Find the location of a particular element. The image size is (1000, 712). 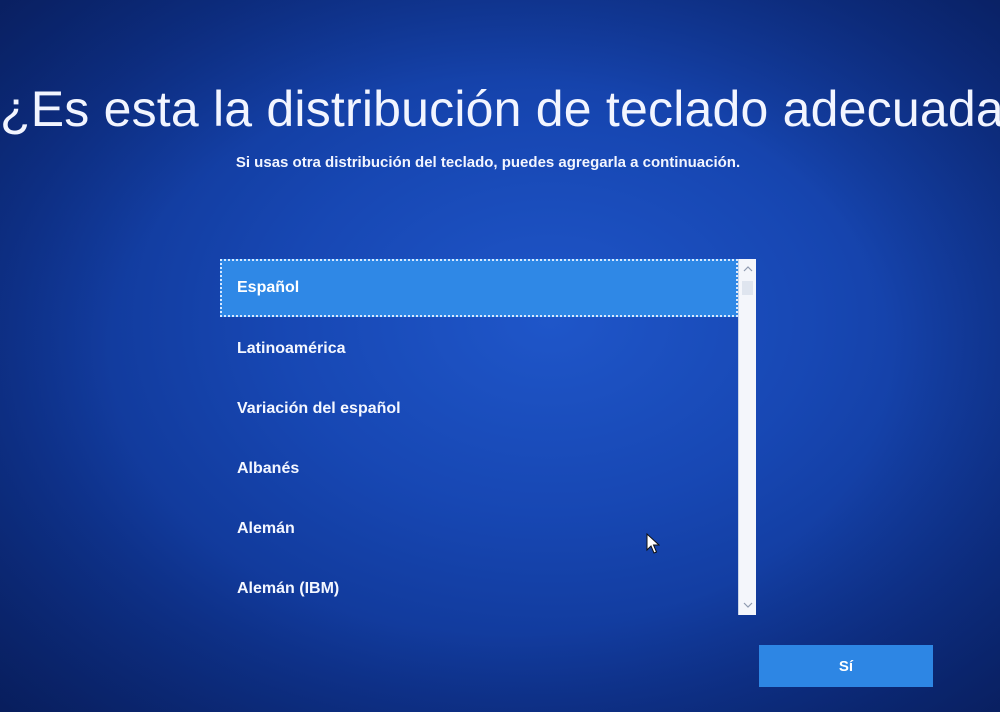

list-item-albanes: Albanés is located at coordinates (479, 469).